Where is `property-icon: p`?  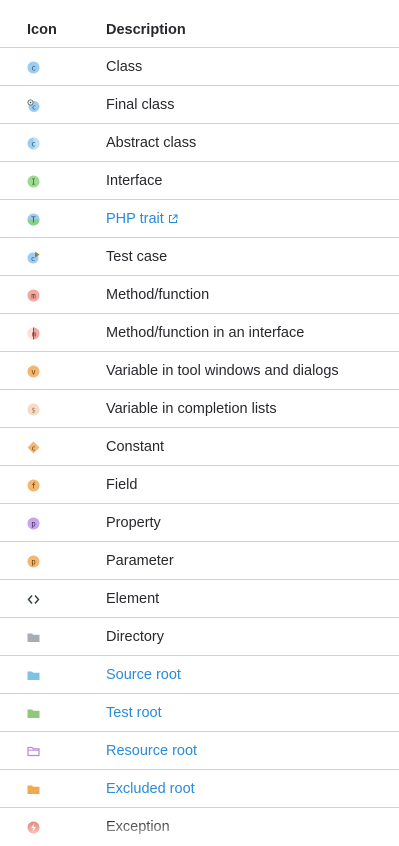 property-icon: p is located at coordinates (33, 523).